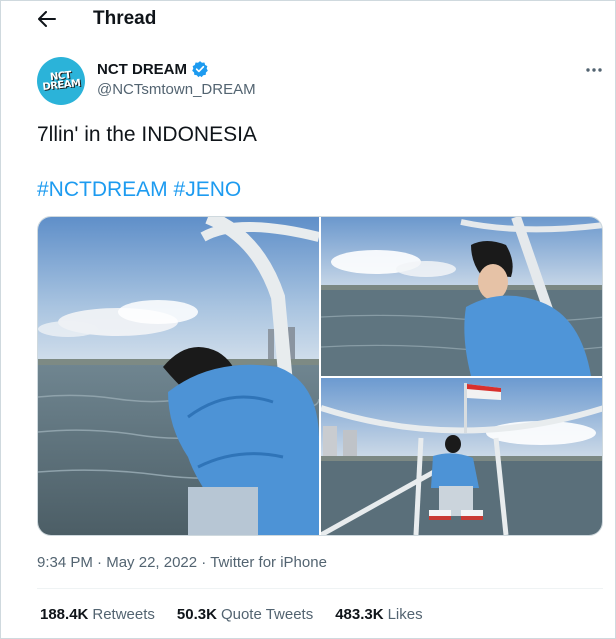 Image resolution: width=616 pixels, height=639 pixels. I want to click on hashtags: #NCTDREAM #JENO, so click(139, 190).